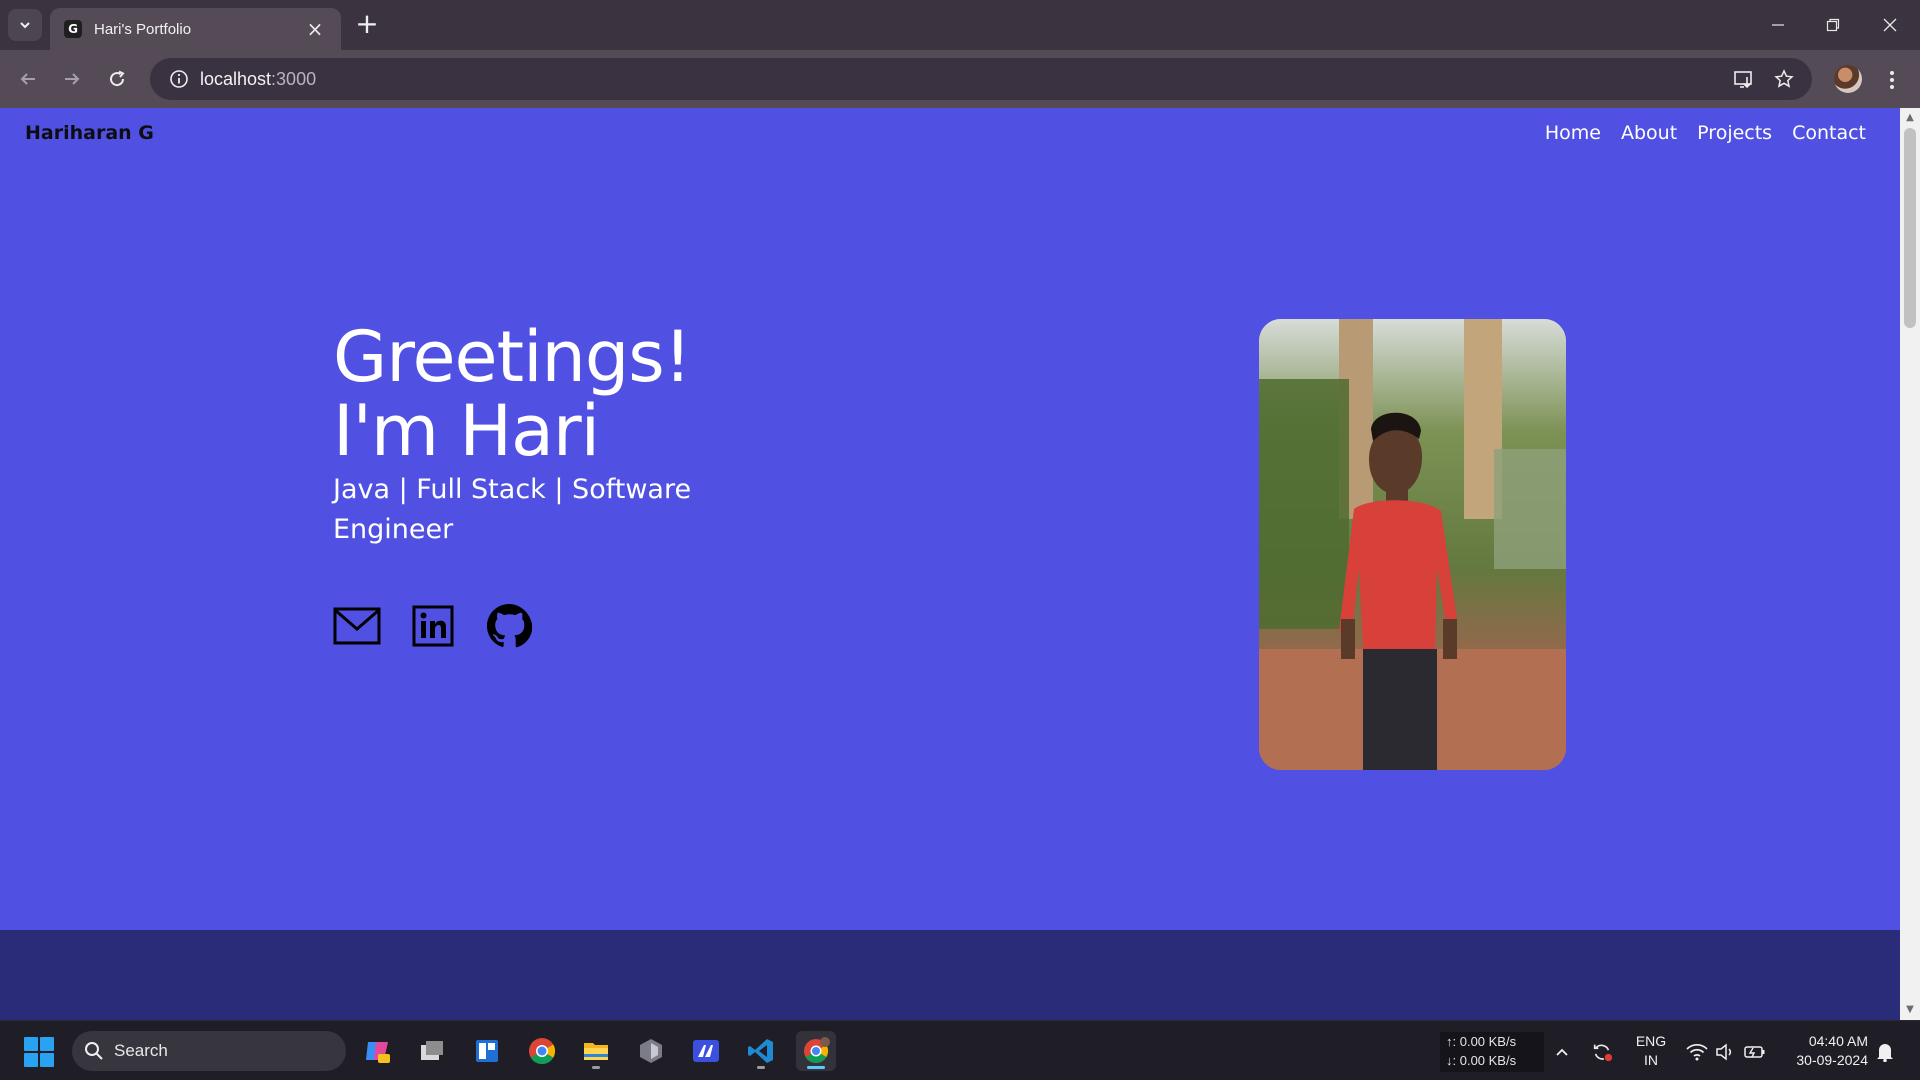 The height and width of the screenshot is (1080, 1920). Describe the element at coordinates (1573, 133) in the screenshot. I see `nav-home: Home` at that location.